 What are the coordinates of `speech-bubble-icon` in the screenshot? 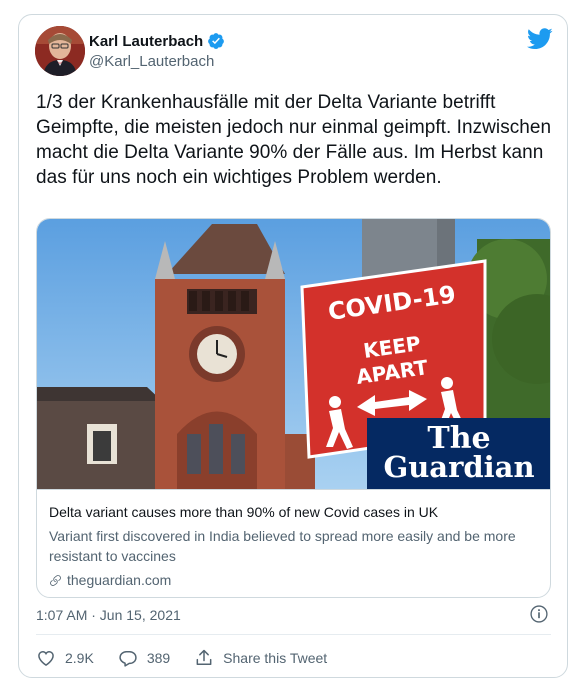 It's located at (128, 659).